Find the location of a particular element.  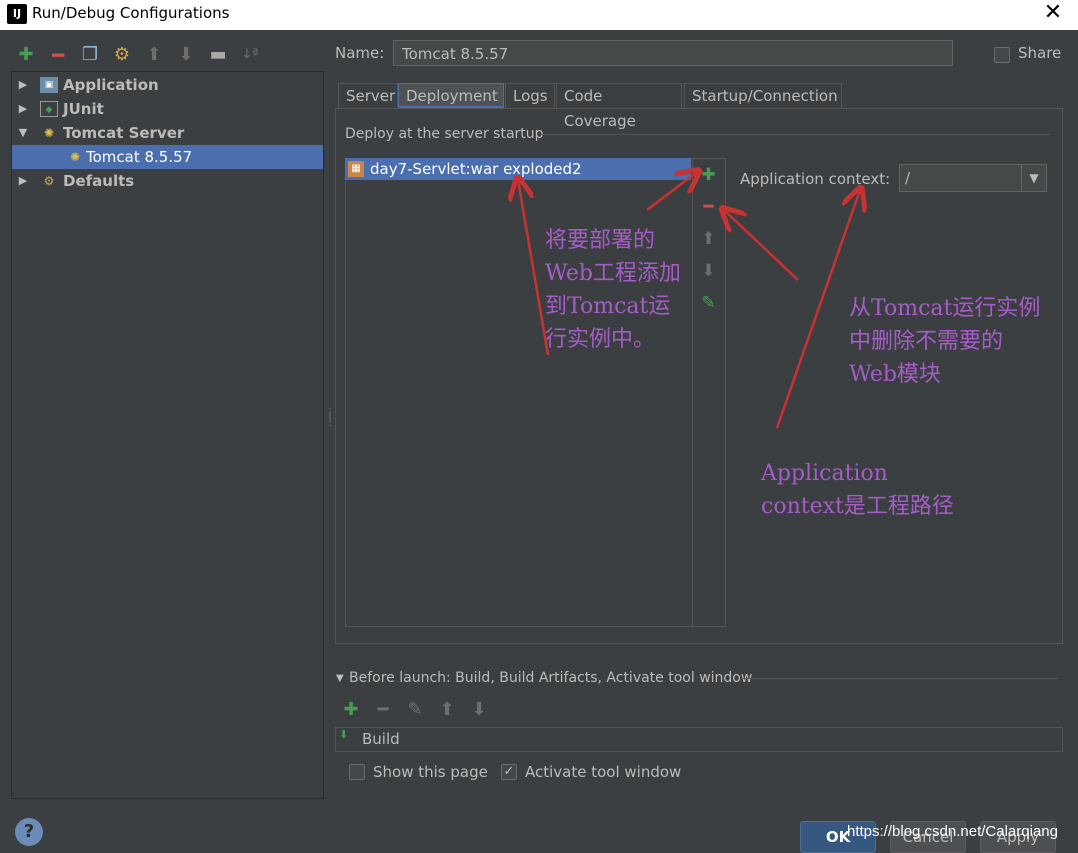

tree-item-label: JUnit is located at coordinates (83, 109).